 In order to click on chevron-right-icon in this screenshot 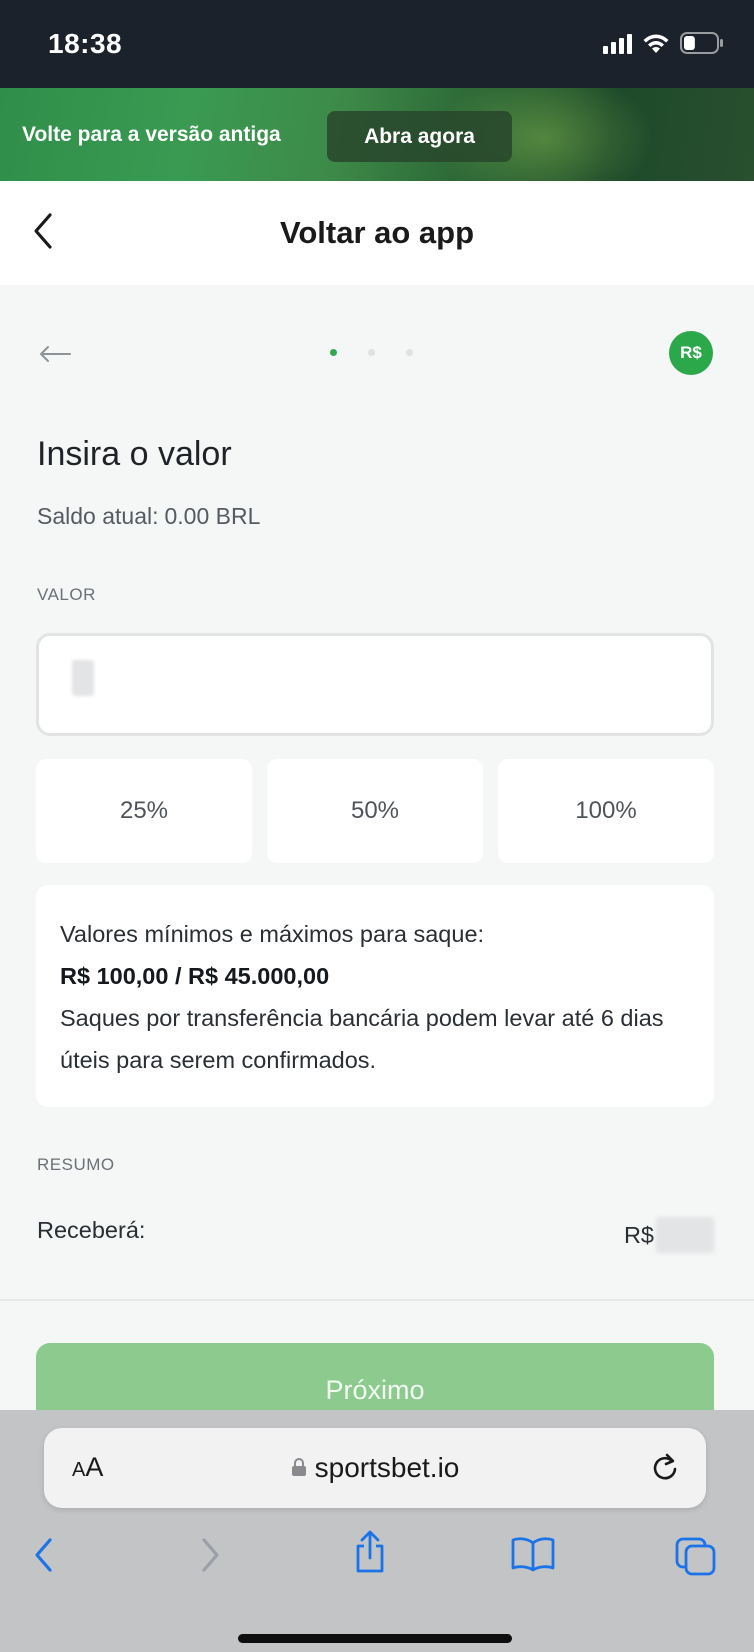, I will do `click(210, 1555)`.